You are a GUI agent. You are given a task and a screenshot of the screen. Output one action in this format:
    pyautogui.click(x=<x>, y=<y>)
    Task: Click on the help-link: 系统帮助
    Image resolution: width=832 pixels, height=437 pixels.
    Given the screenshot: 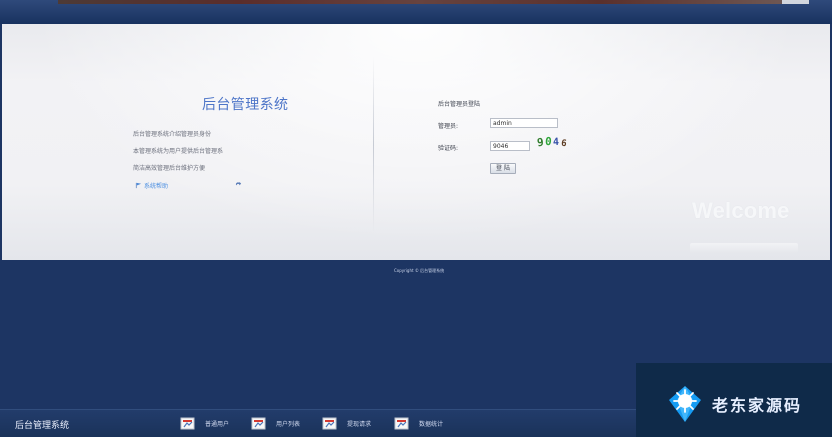 What is the action you would take?
    pyautogui.click(x=151, y=185)
    